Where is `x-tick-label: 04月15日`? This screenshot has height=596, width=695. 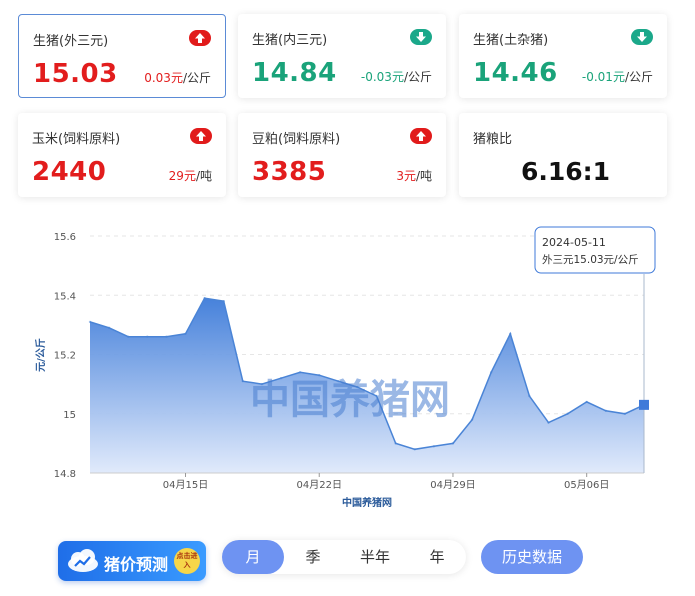
x-tick-label: 04月15日 is located at coordinates (185, 485).